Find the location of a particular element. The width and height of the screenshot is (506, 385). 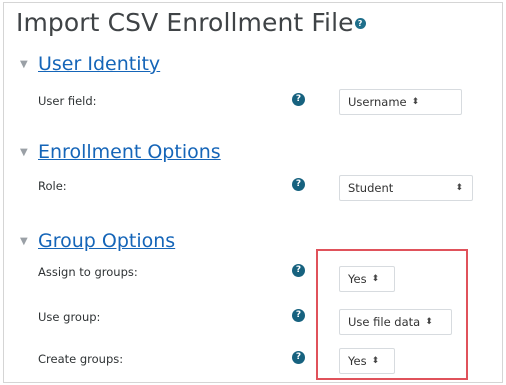

role-select: Student ⬍ is located at coordinates (406, 188).